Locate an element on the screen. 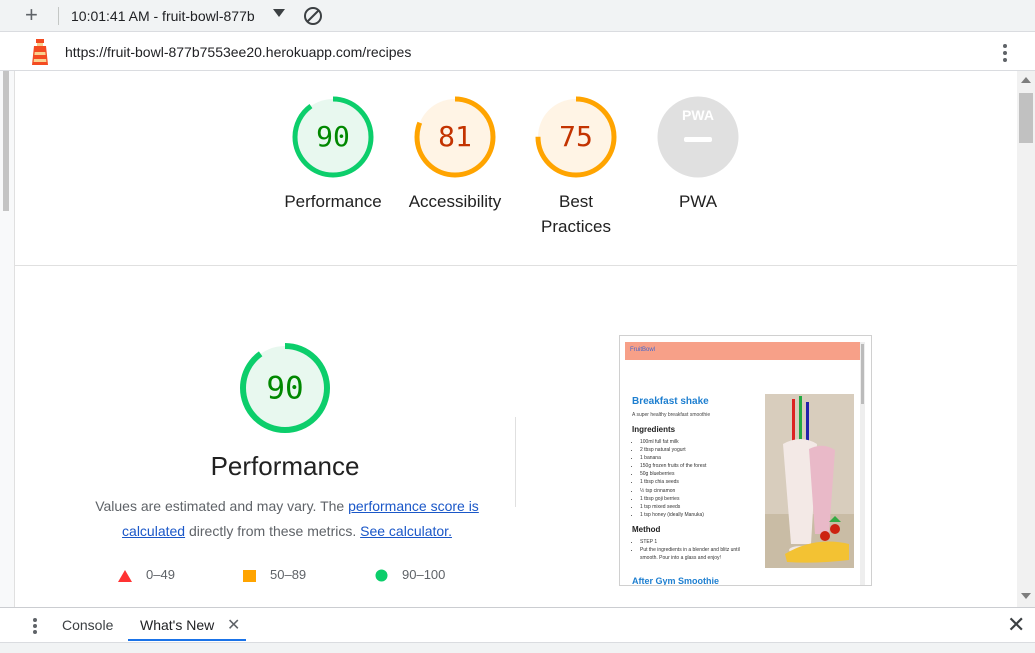 Image resolution: width=1035 pixels, height=653 pixels. screenshot-list-item: ½ tsp cinnamon is located at coordinates (673, 491).